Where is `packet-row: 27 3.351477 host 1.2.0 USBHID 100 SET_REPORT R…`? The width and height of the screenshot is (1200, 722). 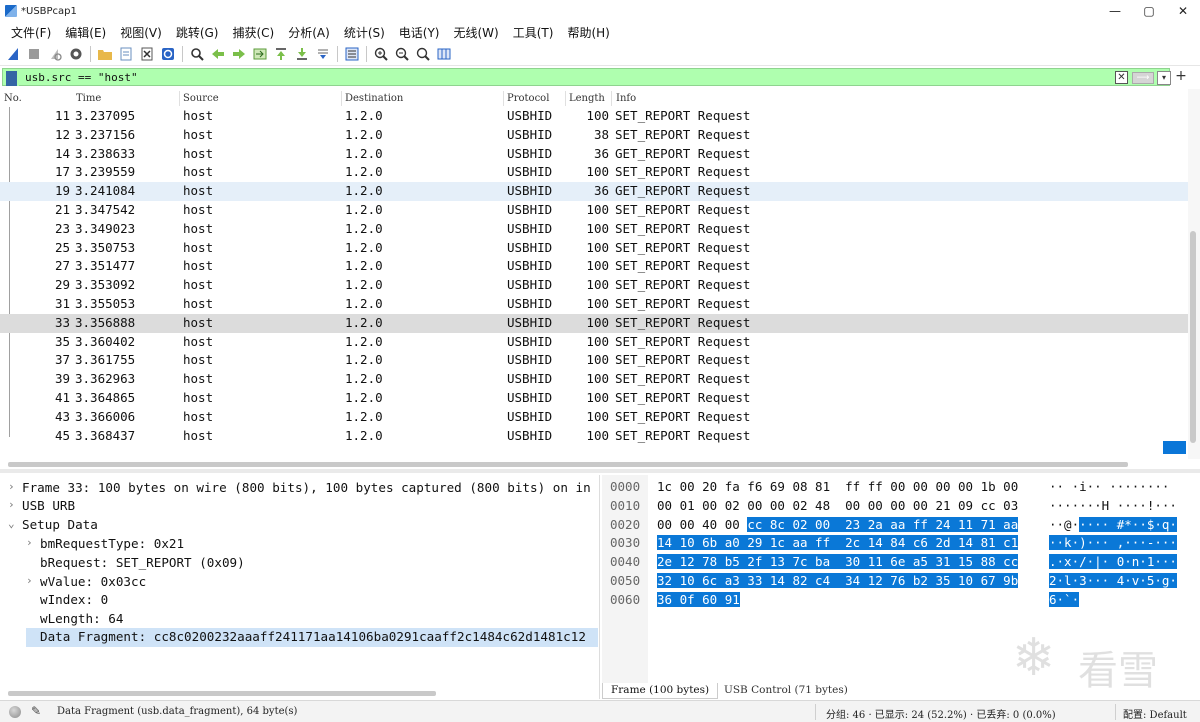 packet-row: 27 3.351477 host 1.2.0 USBHID 100 SET_REPORT R… is located at coordinates (594, 266).